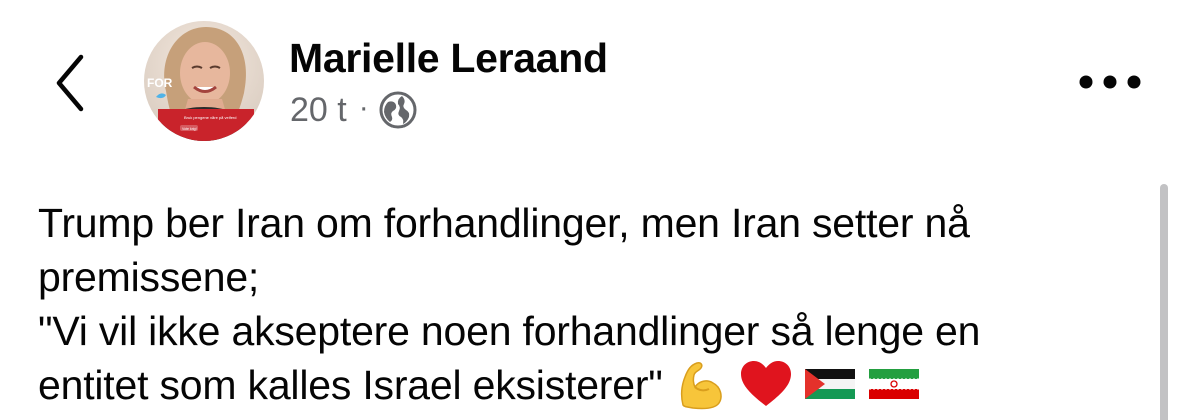 The image size is (1179, 420). I want to click on post-text-line: premissene;, so click(149, 277).